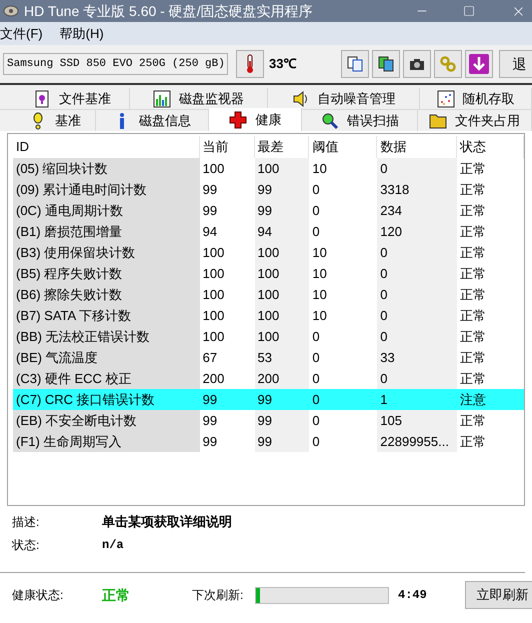 This screenshot has height=623, width=532. I want to click on scatter-icon, so click(445, 99).